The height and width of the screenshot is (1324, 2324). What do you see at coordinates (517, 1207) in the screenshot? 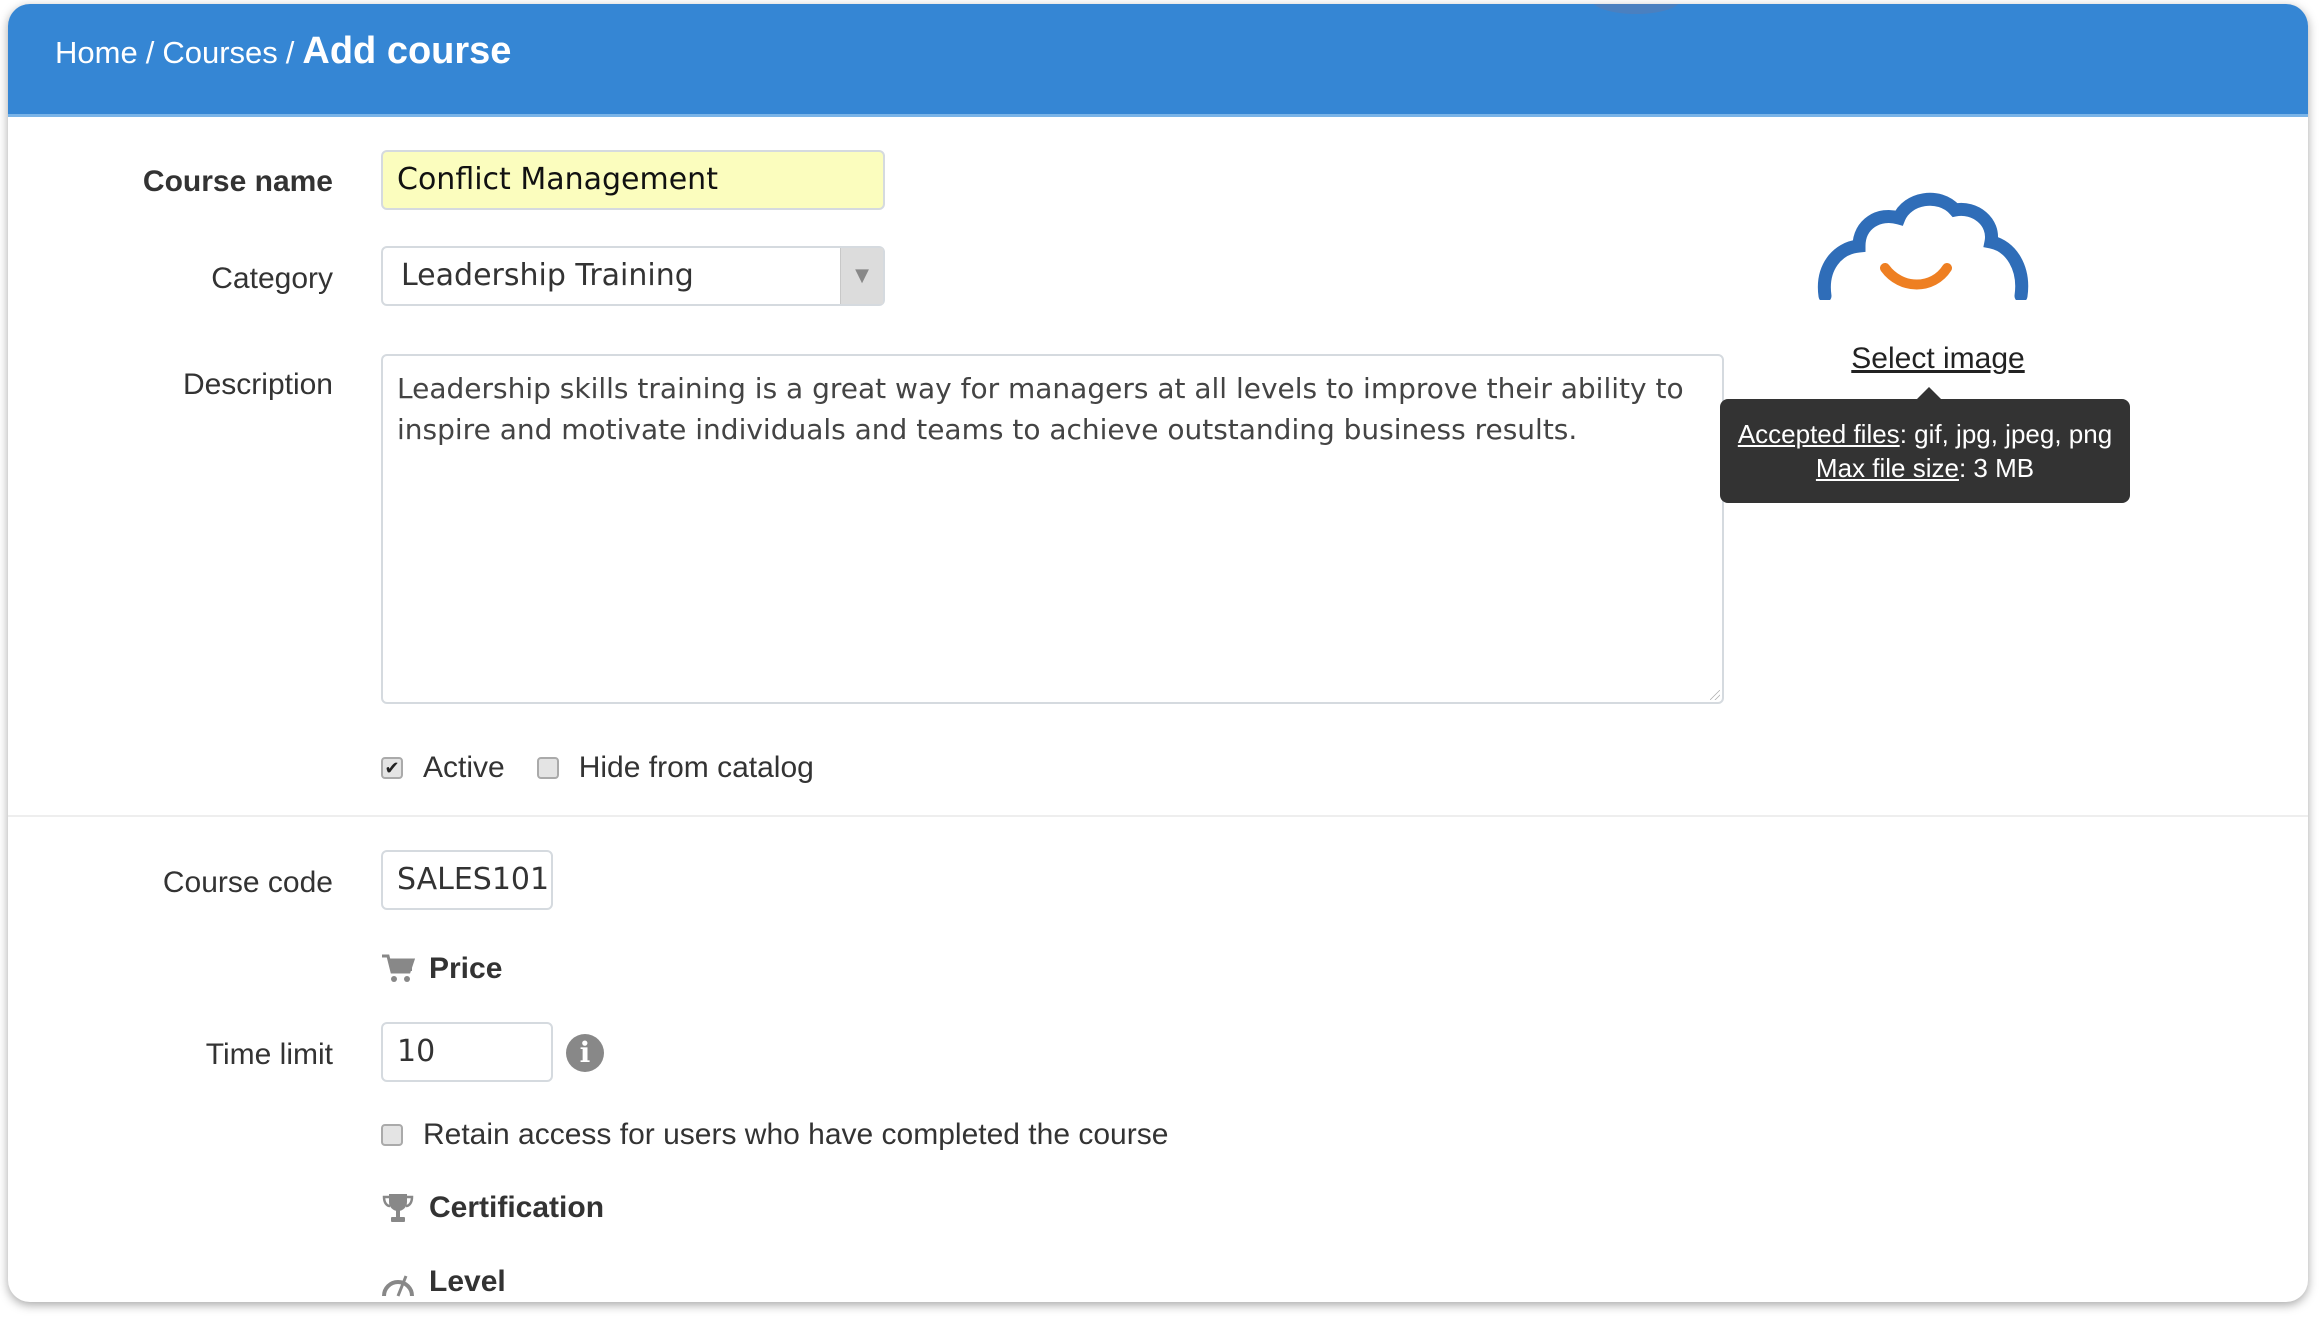
I see `certification-label: Certification` at bounding box center [517, 1207].